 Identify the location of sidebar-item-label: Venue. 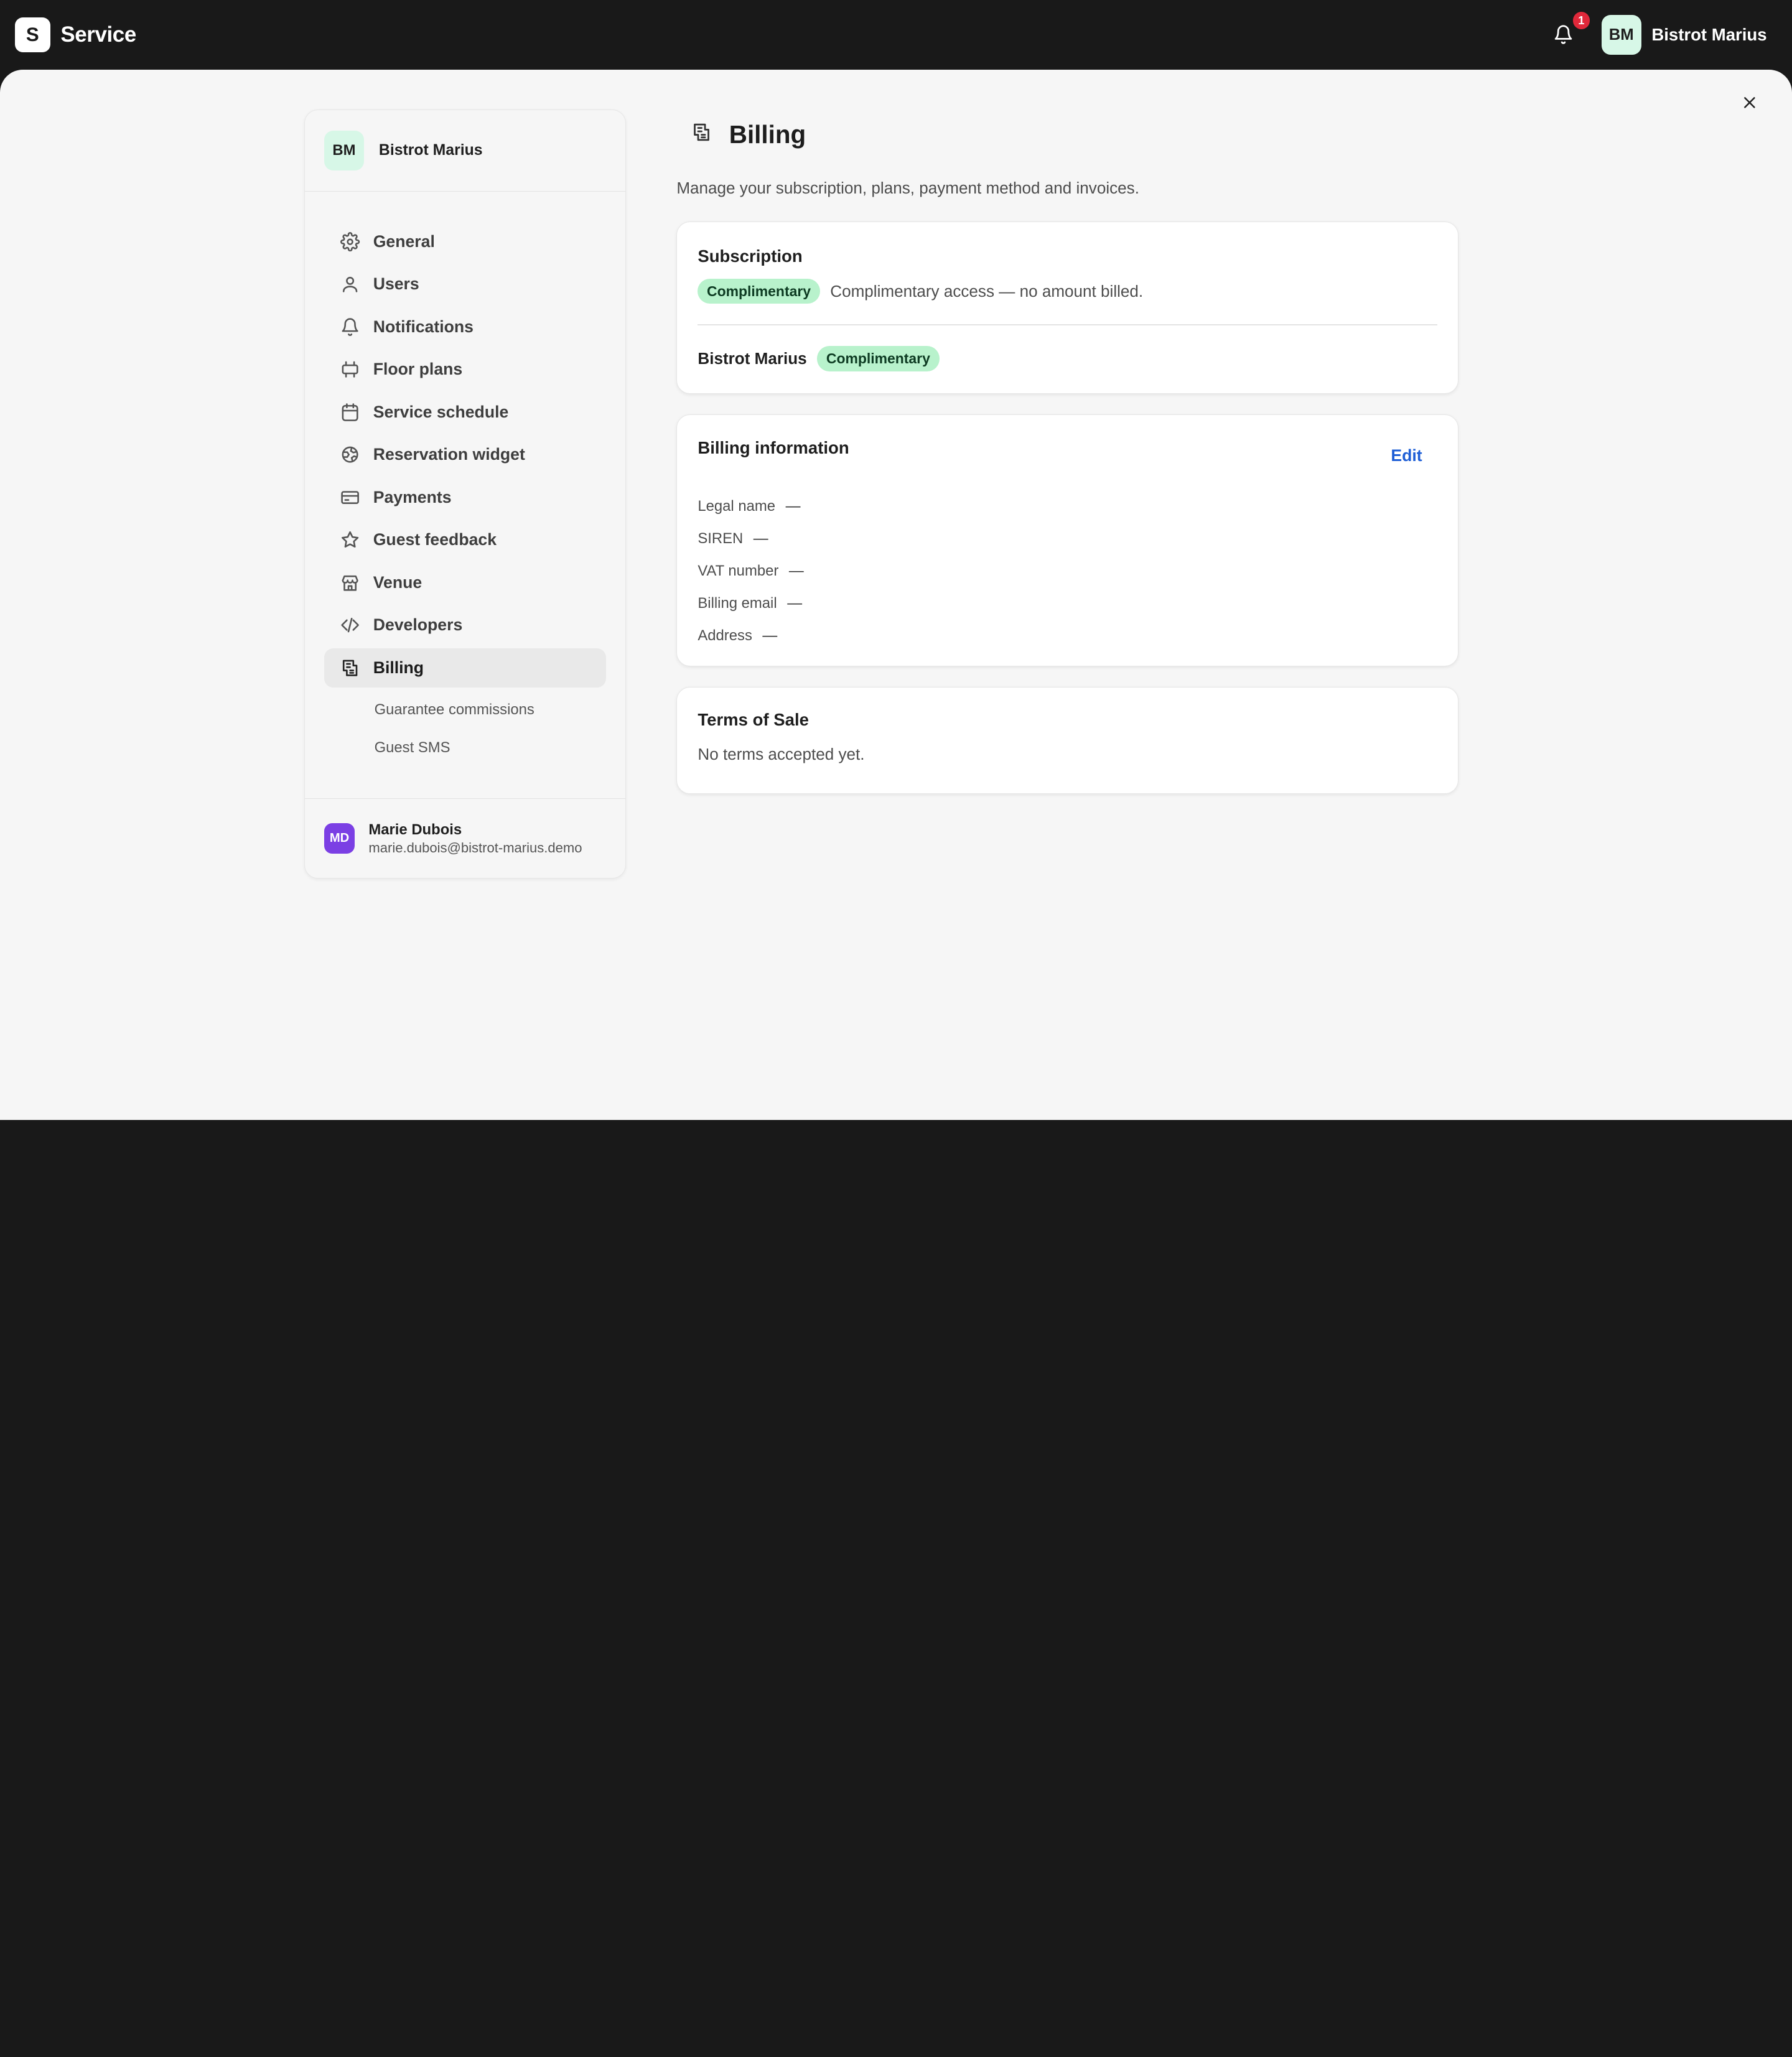
(398, 582).